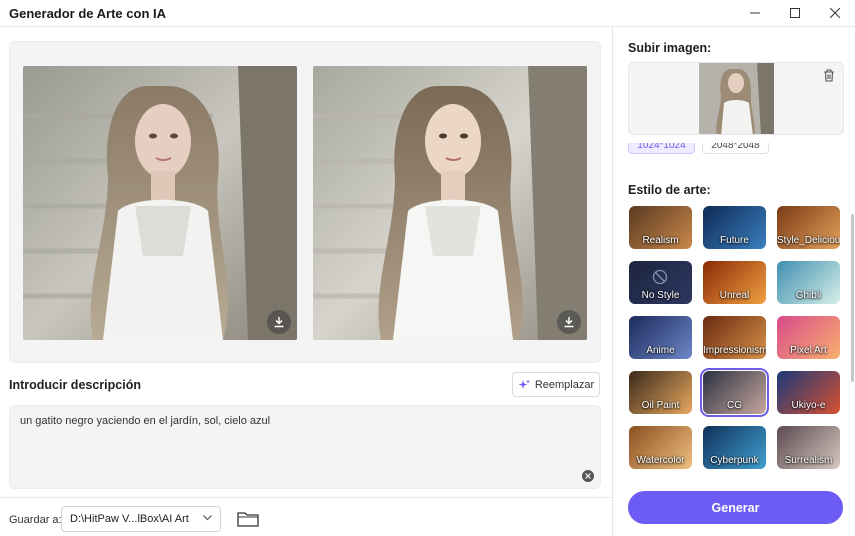 Image resolution: width=855 pixels, height=536 pixels. Describe the element at coordinates (734, 447) in the screenshot. I see `style-cyberpunk: Cyberpunk` at that location.